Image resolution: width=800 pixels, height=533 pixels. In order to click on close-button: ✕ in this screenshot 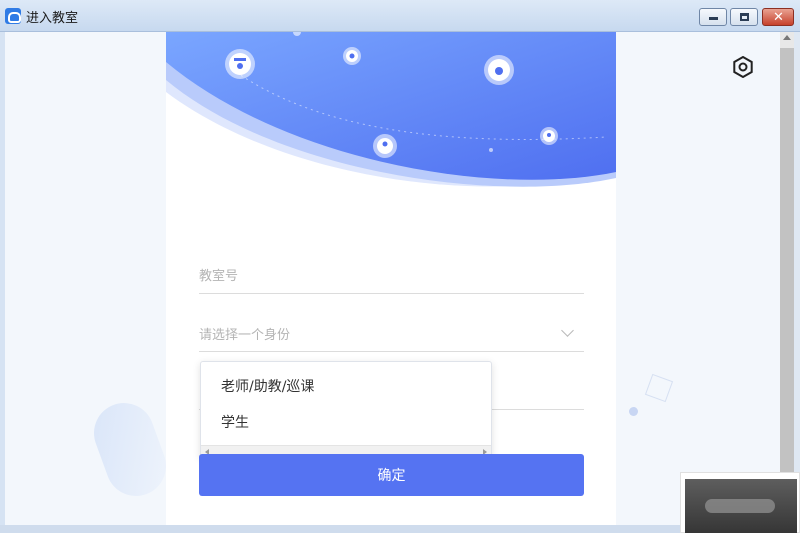, I will do `click(778, 17)`.